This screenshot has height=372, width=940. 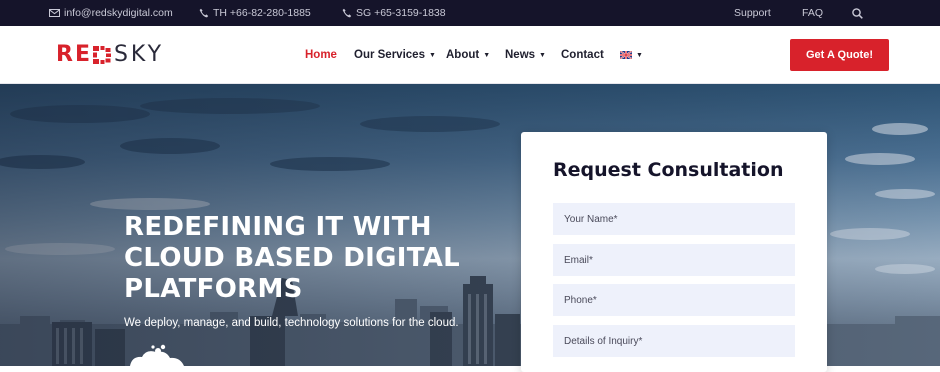 What do you see at coordinates (674, 219) in the screenshot?
I see `name-field` at bounding box center [674, 219].